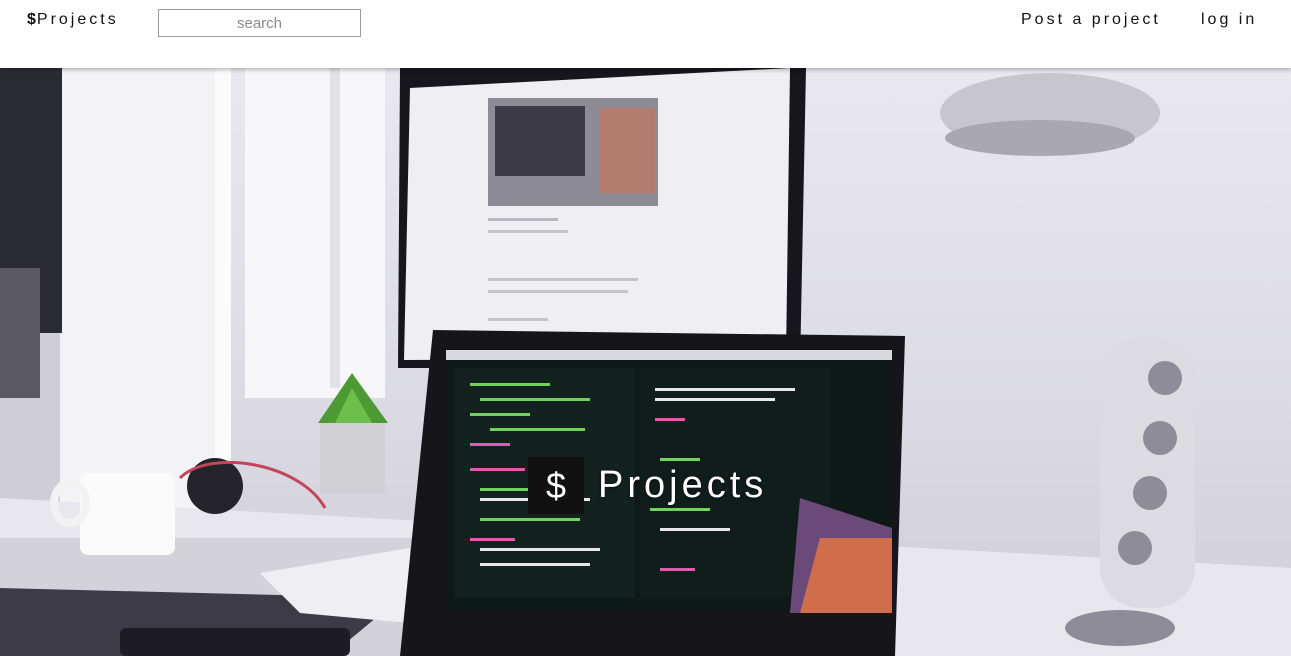 This screenshot has width=1291, height=656. I want to click on brand-text: Projects, so click(77, 19).